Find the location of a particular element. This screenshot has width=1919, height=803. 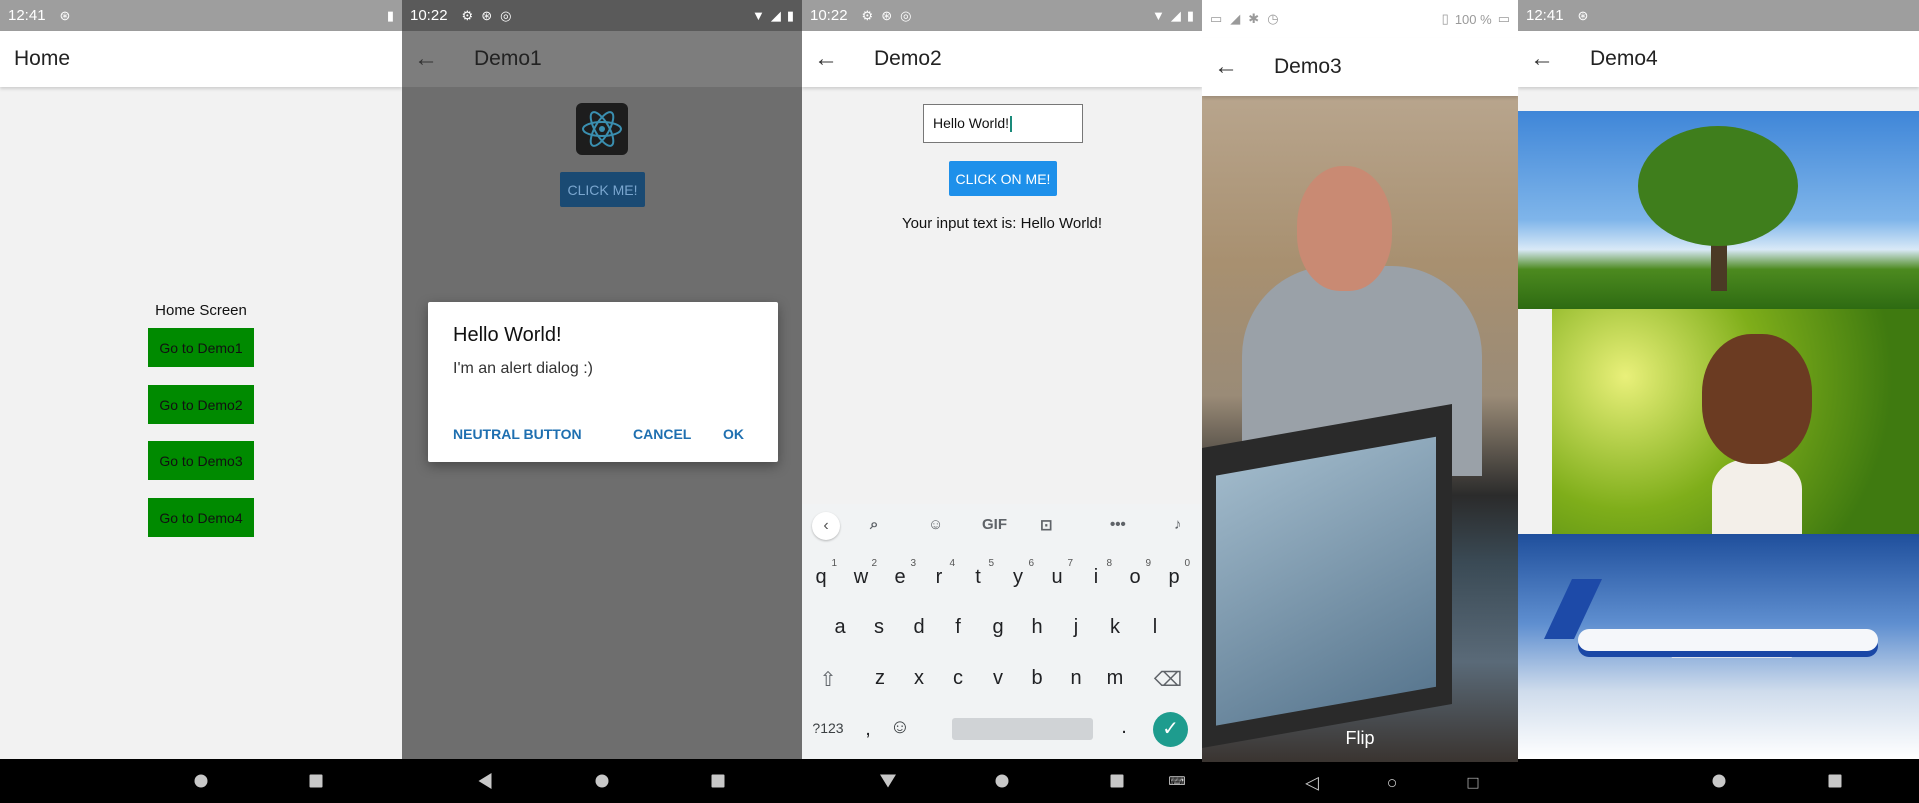

go-to-demo2-button: Go to Demo2 is located at coordinates (201, 404).